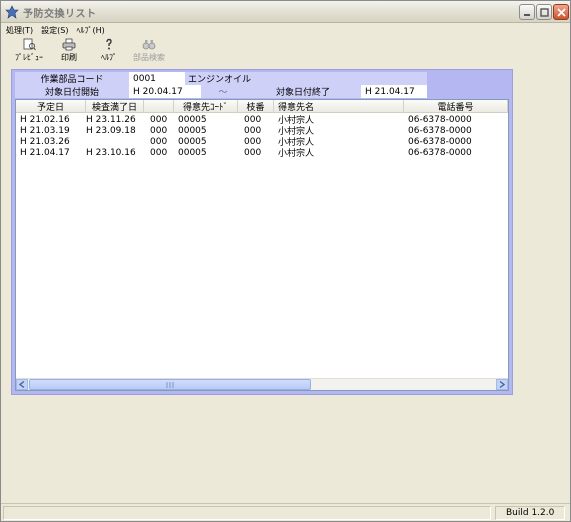  Describe the element at coordinates (285, 52) in the screenshot. I see `toolbar: ﾌﾟﾚﾋﾞｭｰ 印刷 ﾍﾙﾌﾟ 部品検索` at that location.